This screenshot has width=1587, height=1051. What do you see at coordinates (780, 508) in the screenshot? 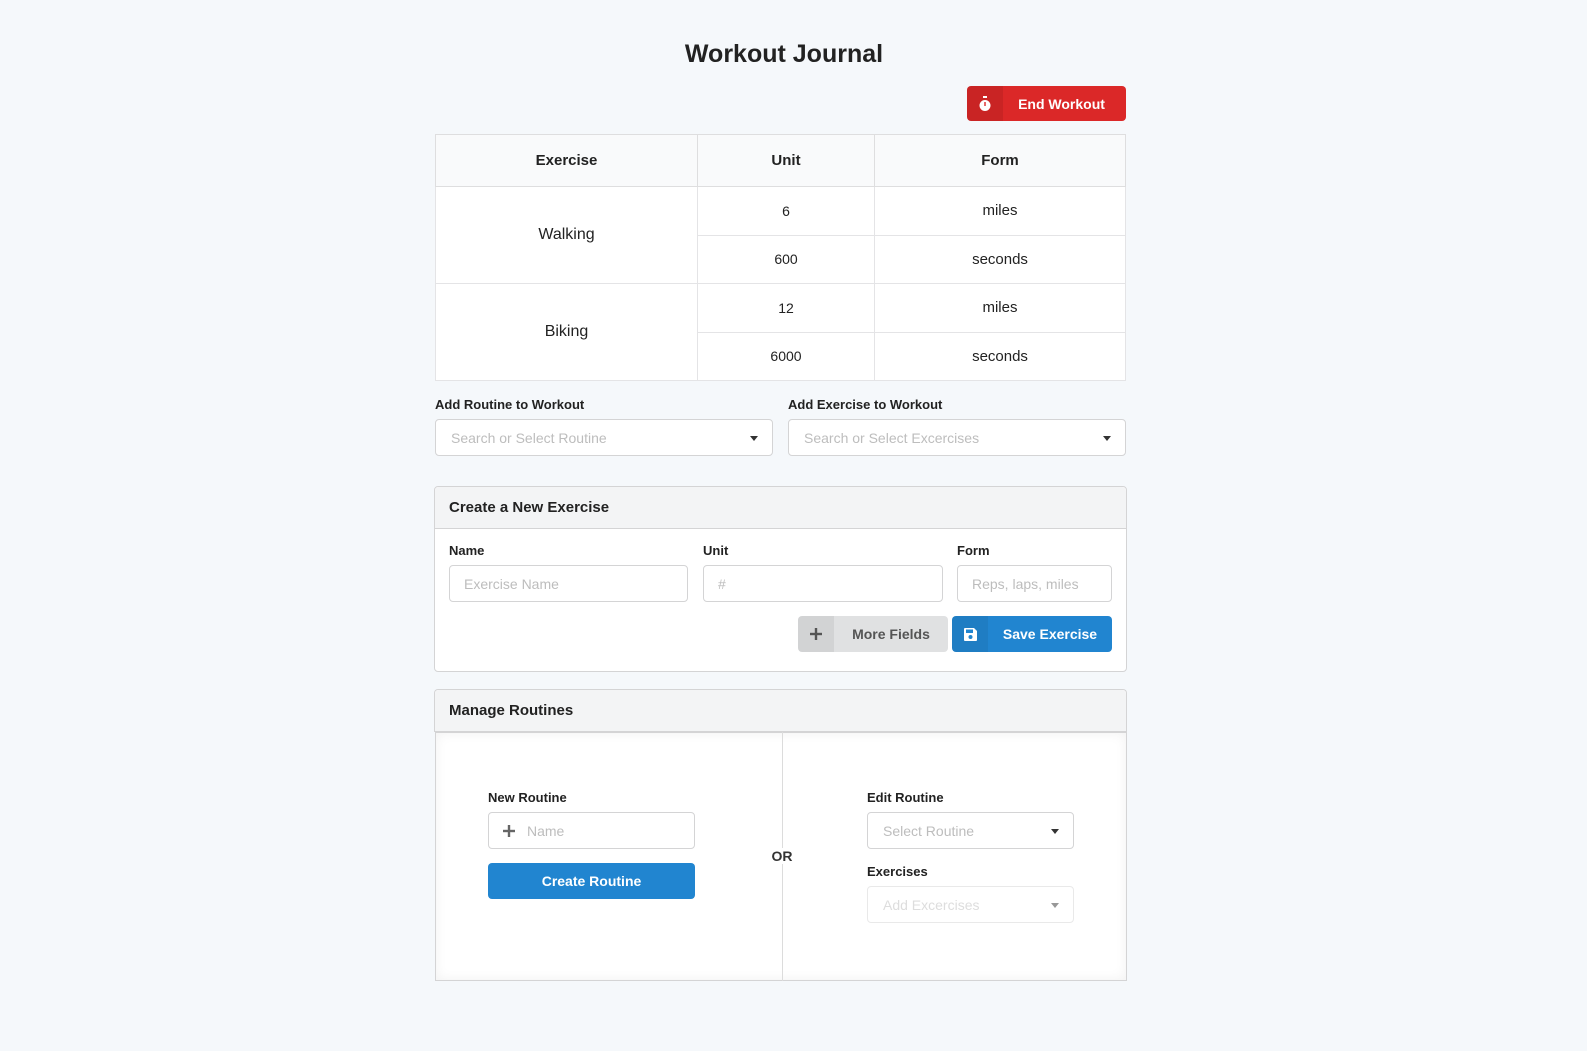
I see `create-exercise-heading: Create a New Exercise` at bounding box center [780, 508].